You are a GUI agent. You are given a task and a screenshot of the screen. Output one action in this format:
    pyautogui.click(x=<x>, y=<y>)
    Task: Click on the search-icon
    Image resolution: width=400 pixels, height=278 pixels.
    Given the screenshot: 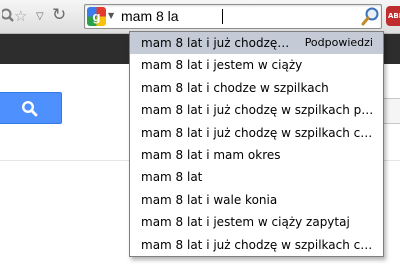 What is the action you would take?
    pyautogui.click(x=29, y=108)
    